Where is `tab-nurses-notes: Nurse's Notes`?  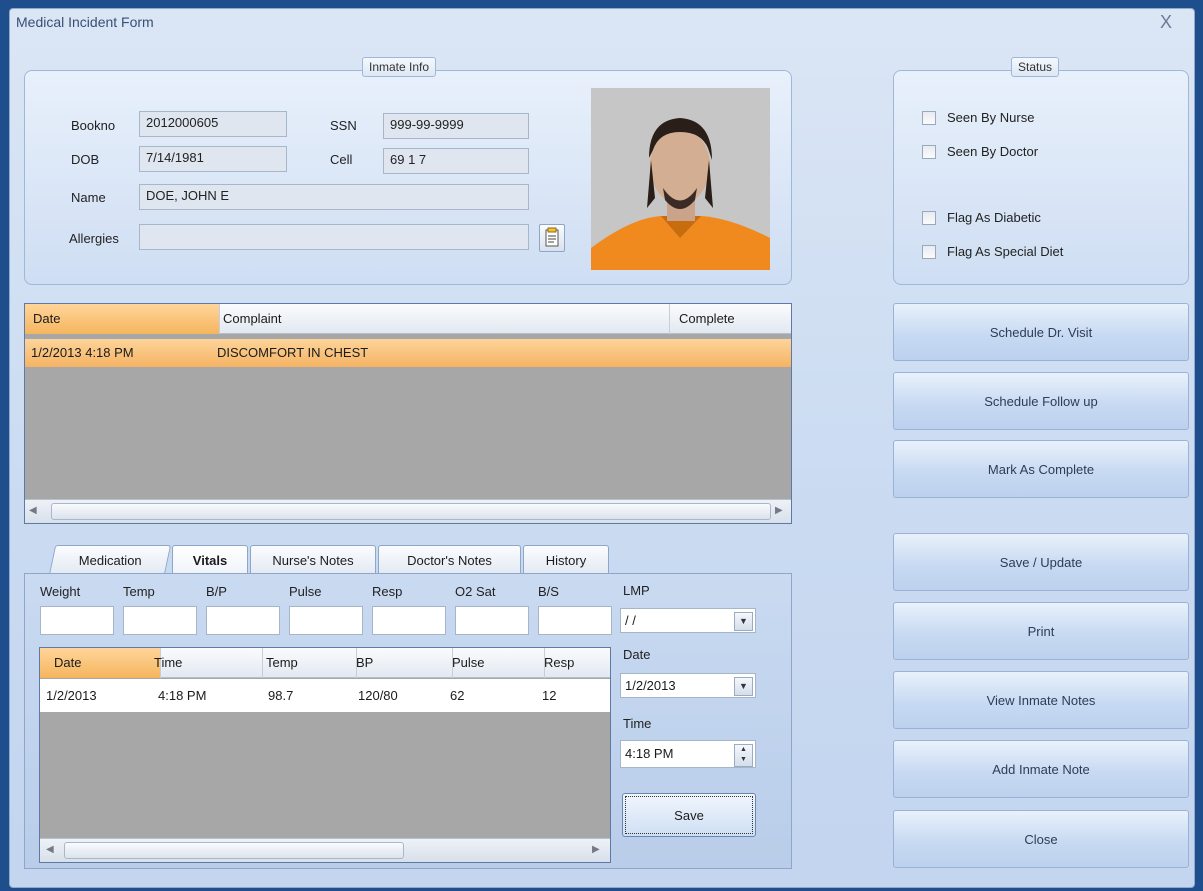 tab-nurses-notes: Nurse's Notes is located at coordinates (313, 560).